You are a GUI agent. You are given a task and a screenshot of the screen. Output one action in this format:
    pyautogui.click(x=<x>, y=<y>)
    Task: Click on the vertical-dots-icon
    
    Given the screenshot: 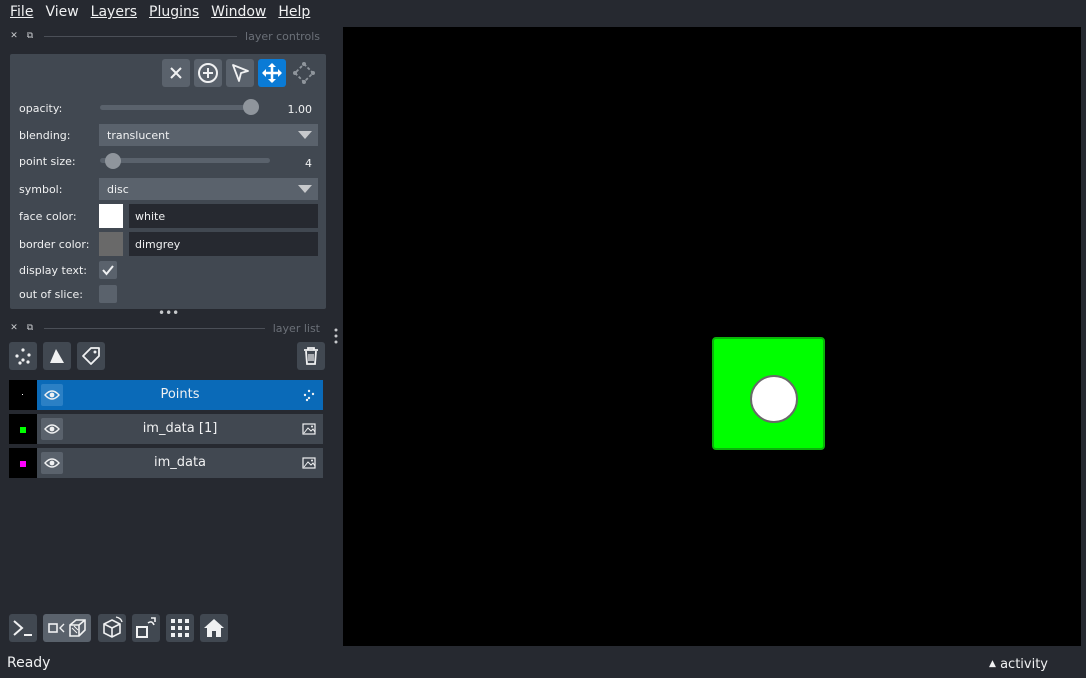 What is the action you would take?
    pyautogui.click(x=336, y=336)
    